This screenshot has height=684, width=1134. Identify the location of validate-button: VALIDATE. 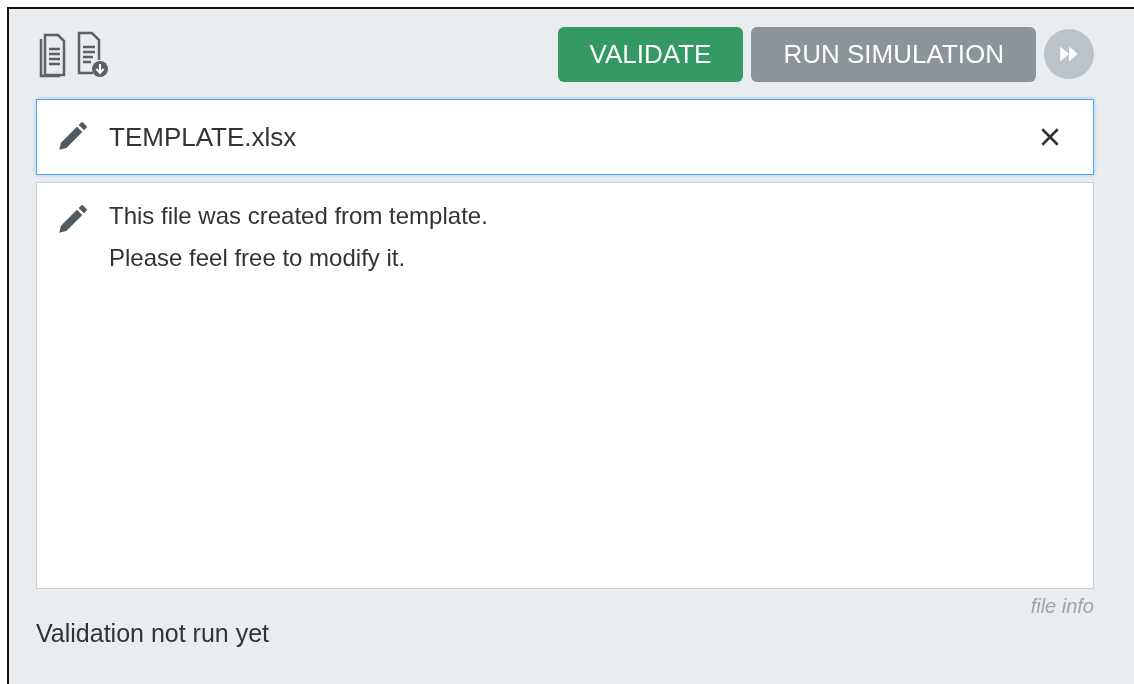
(650, 54).